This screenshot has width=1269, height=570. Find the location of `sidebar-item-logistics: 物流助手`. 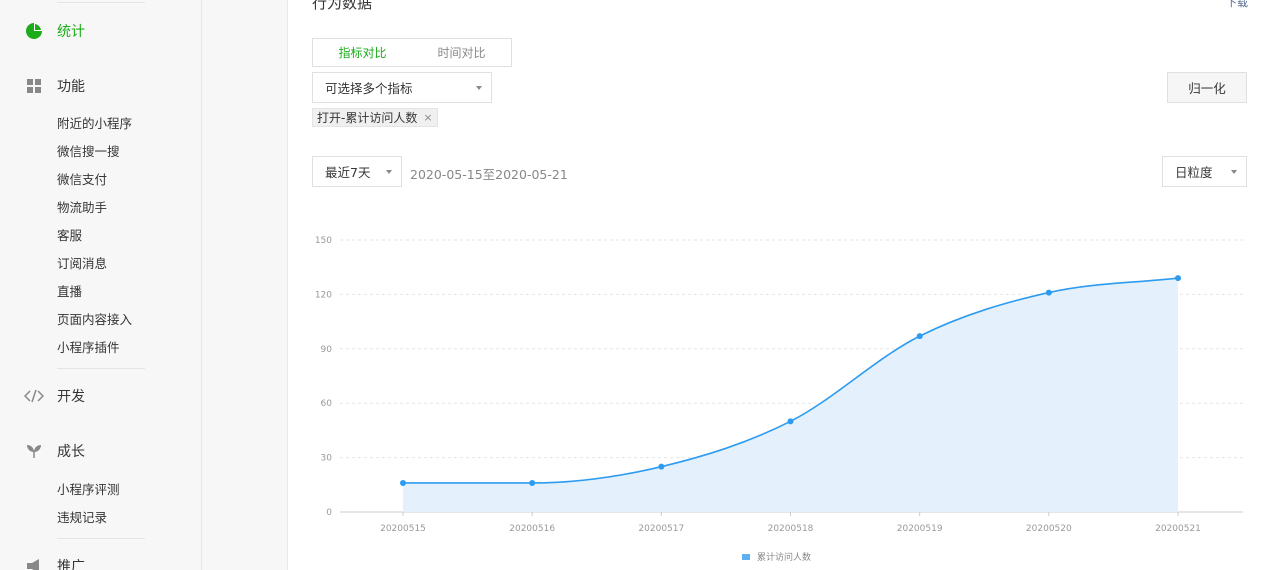

sidebar-item-logistics: 物流助手 is located at coordinates (82, 208).